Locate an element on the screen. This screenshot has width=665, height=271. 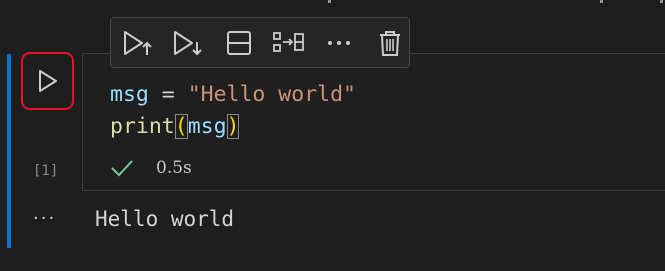
join-cells-button is located at coordinates (289, 43).